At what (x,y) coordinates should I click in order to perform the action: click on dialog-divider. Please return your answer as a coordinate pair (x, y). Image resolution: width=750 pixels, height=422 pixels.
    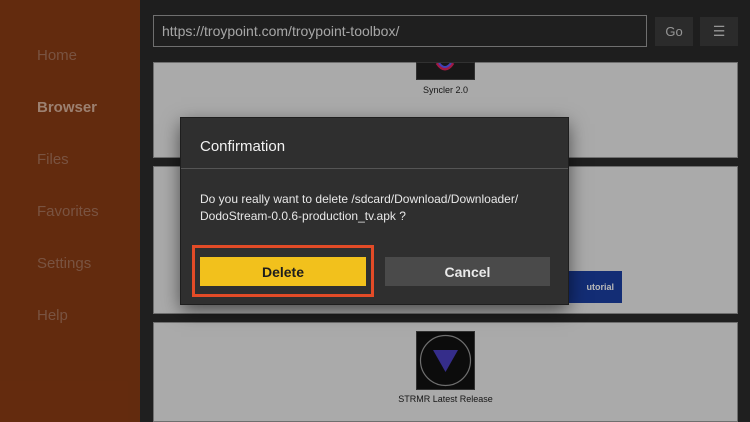
    Looking at the image, I should click on (374, 168).